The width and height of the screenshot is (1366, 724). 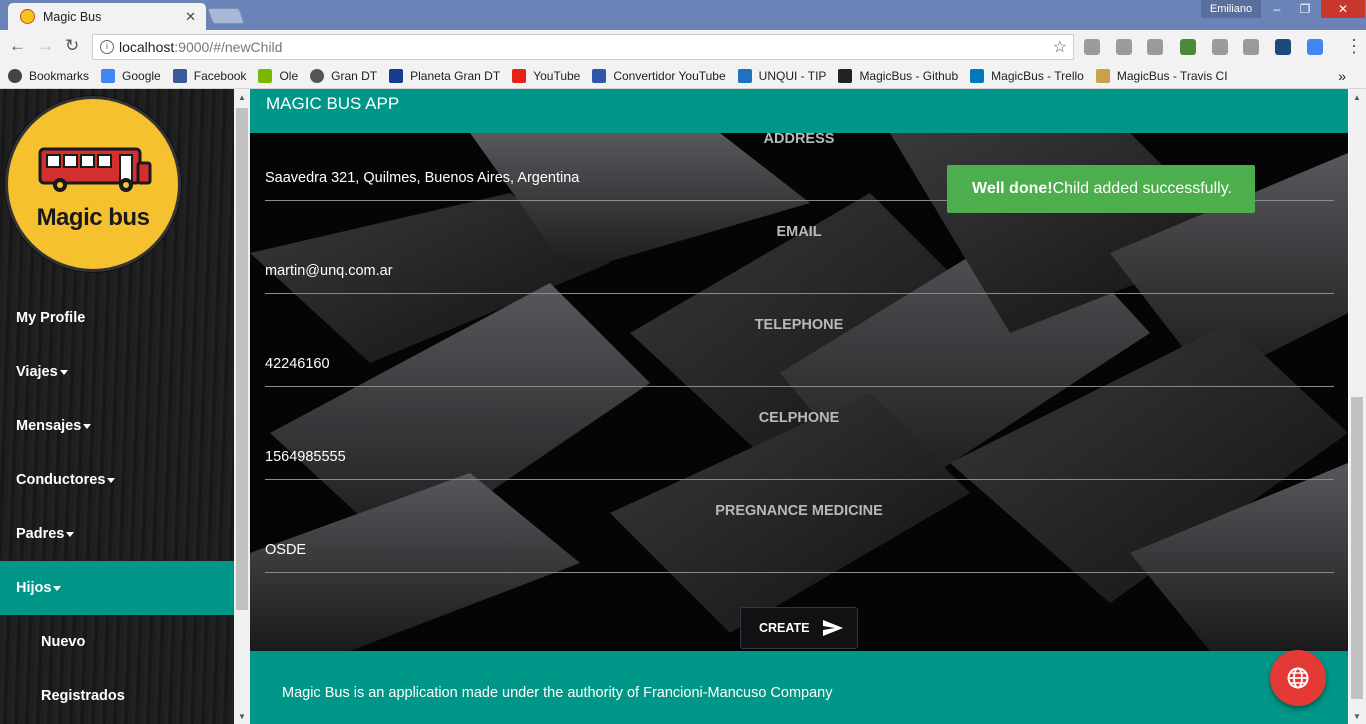 What do you see at coordinates (1277, 9) in the screenshot?
I see `minimize-icon: ‒` at bounding box center [1277, 9].